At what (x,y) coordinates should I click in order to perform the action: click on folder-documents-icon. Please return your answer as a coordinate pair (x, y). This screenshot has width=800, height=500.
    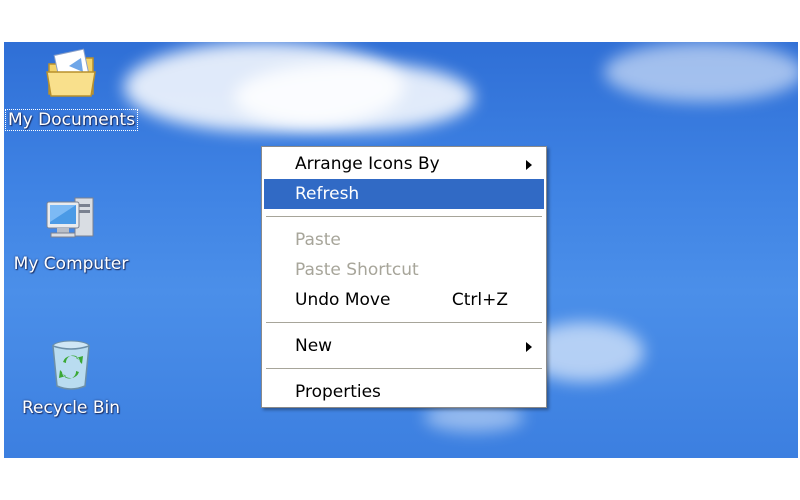
    Looking at the image, I should click on (71, 76).